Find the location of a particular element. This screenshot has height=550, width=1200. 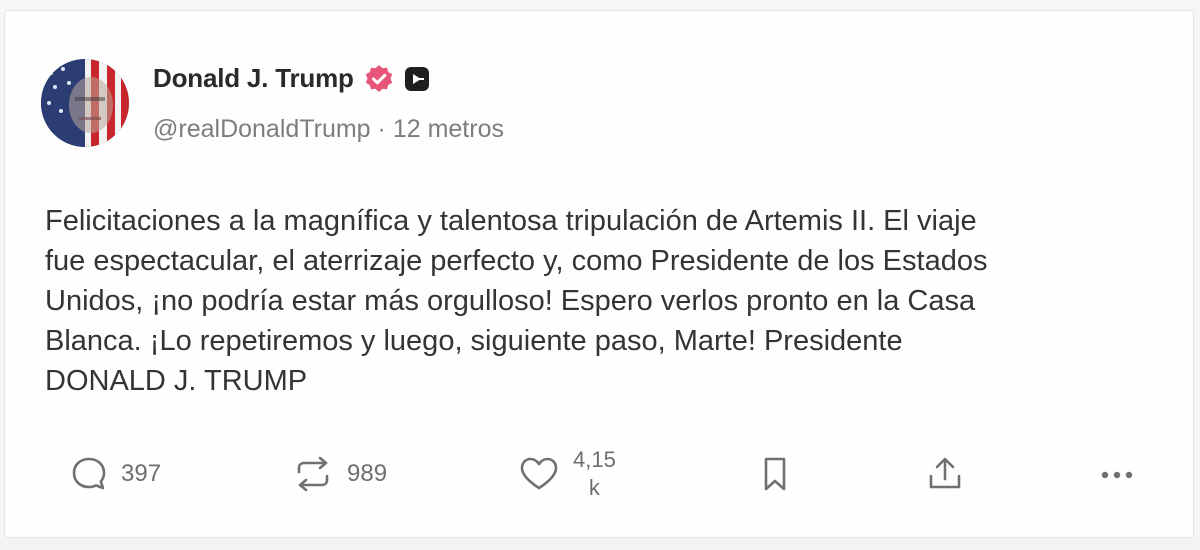

plus-square-icon is located at coordinates (417, 79).